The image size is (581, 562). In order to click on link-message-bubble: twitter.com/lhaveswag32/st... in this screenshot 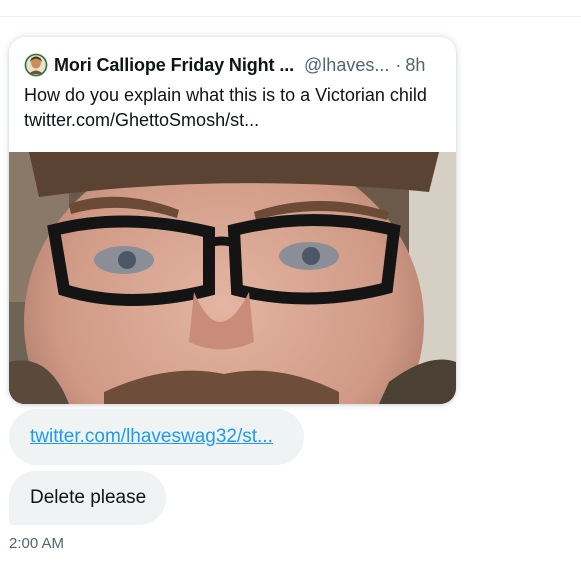, I will do `click(156, 437)`.